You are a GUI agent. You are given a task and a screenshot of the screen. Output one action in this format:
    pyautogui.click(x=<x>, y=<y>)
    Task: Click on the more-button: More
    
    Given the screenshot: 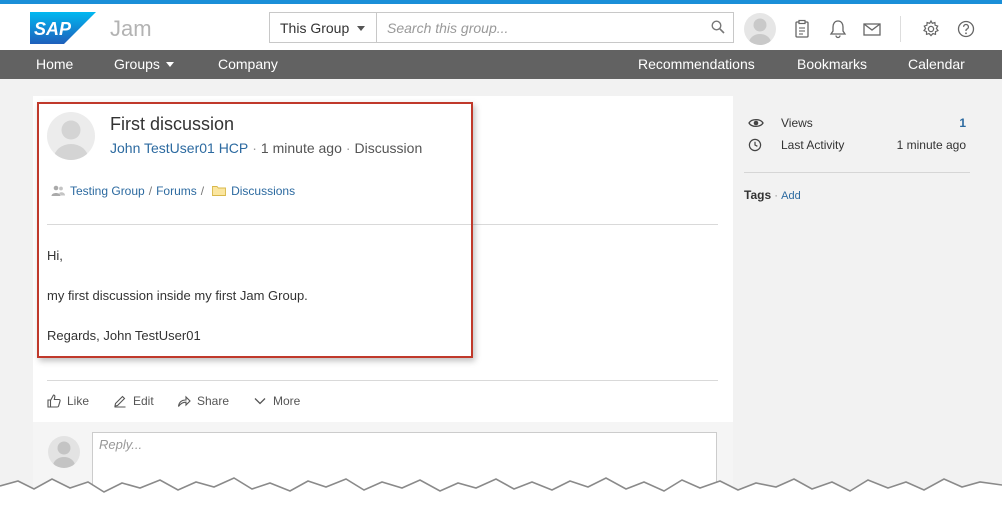 What is the action you would take?
    pyautogui.click(x=276, y=401)
    